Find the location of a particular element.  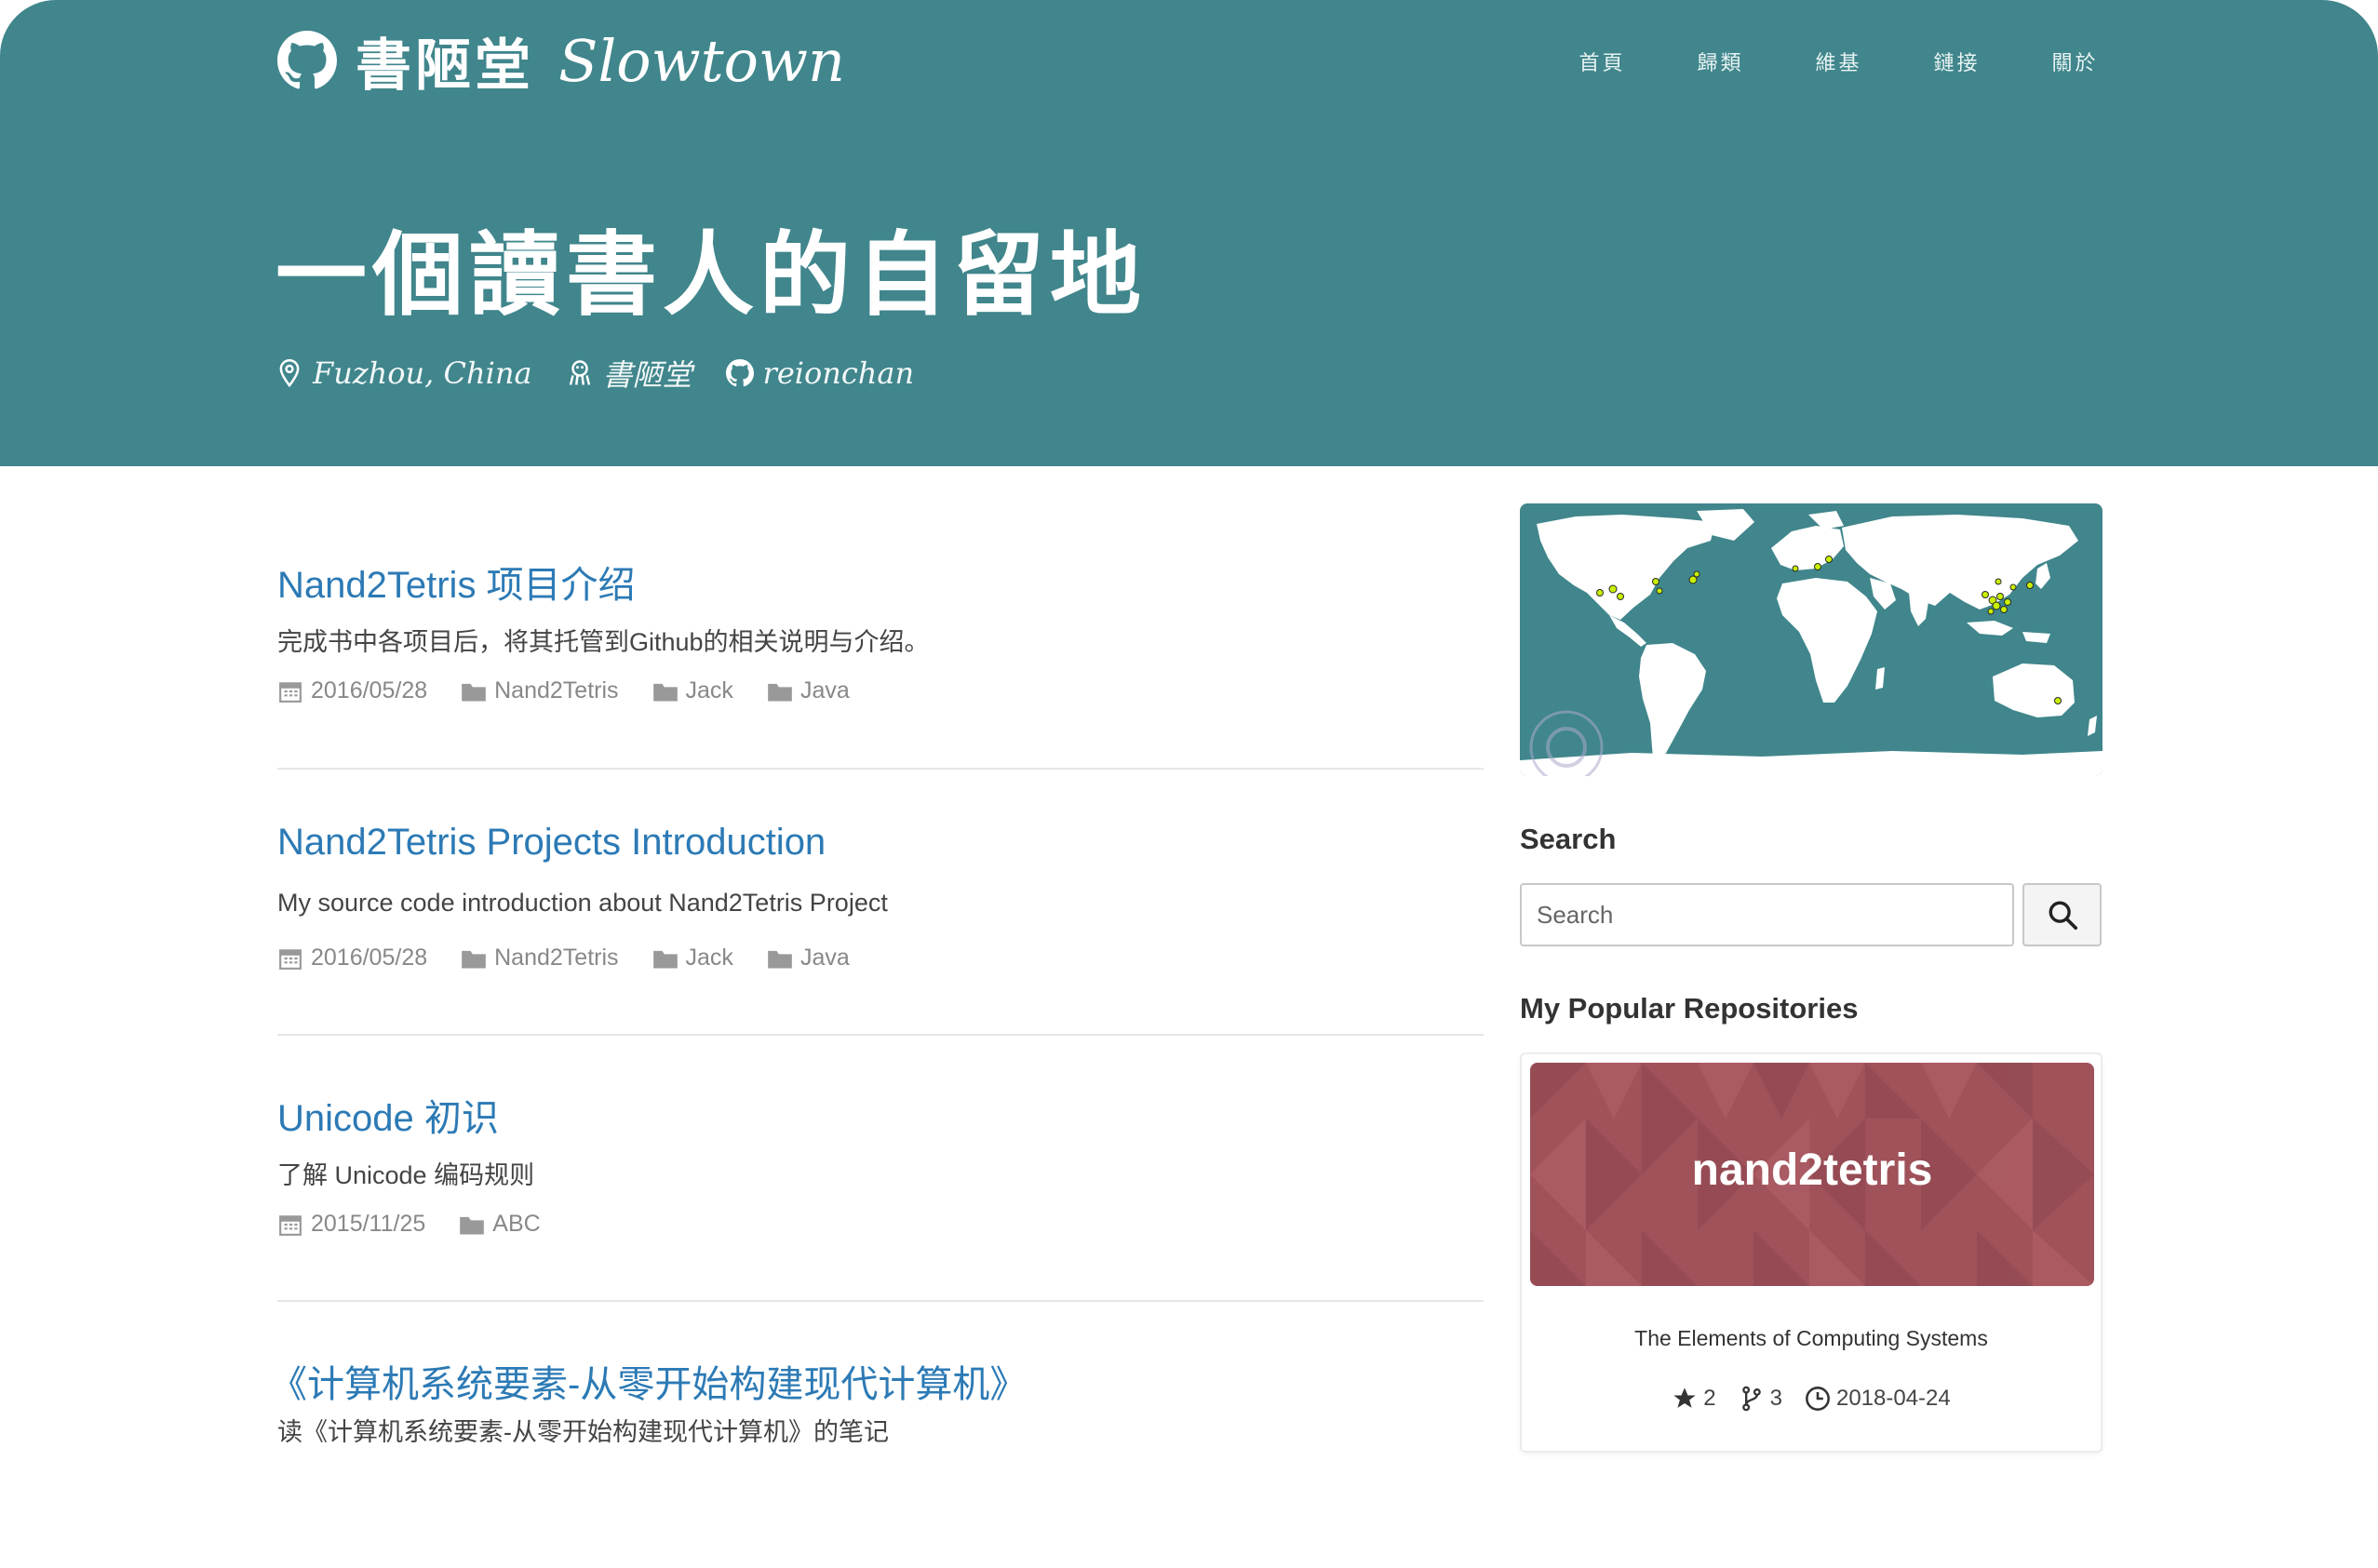

star-icon is located at coordinates (1685, 1397).